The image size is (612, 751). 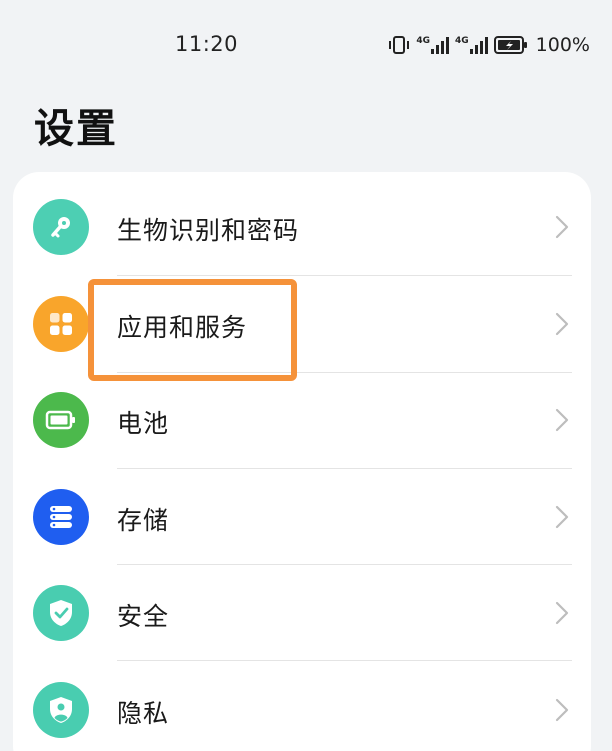 I want to click on signal-2: 4G, so click(x=471, y=45).